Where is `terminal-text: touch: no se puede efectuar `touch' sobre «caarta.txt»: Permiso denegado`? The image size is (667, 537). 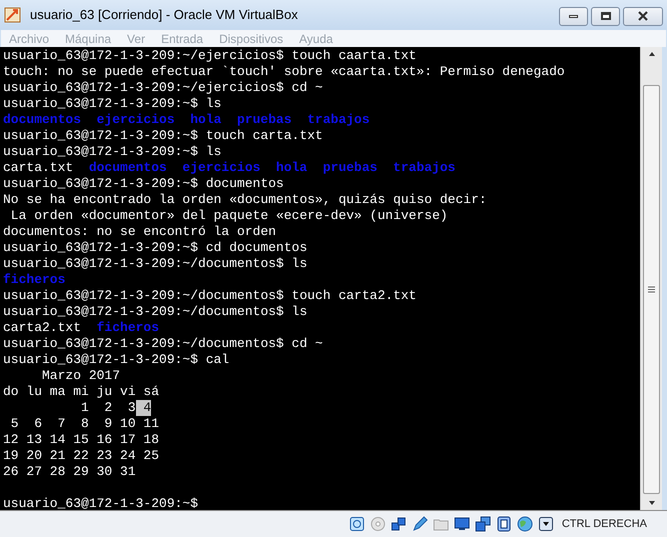
terminal-text: touch: no se puede efectuar `touch' sobre «caarta.txt»: Permiso denegado is located at coordinates (284, 72).